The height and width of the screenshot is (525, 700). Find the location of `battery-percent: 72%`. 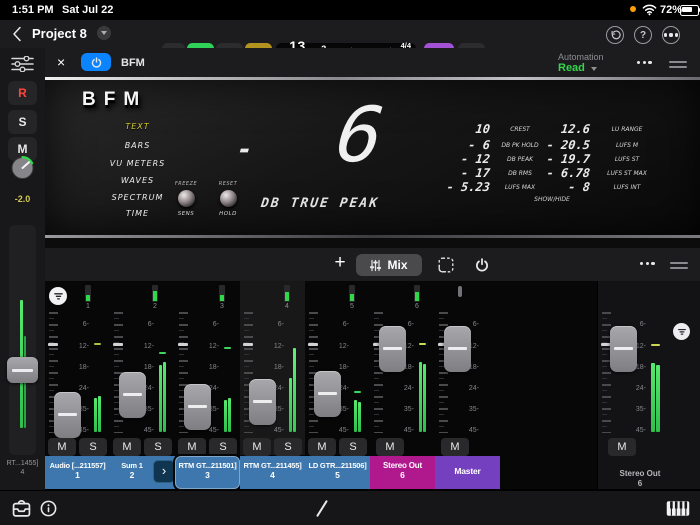

battery-percent: 72% is located at coordinates (671, 10).